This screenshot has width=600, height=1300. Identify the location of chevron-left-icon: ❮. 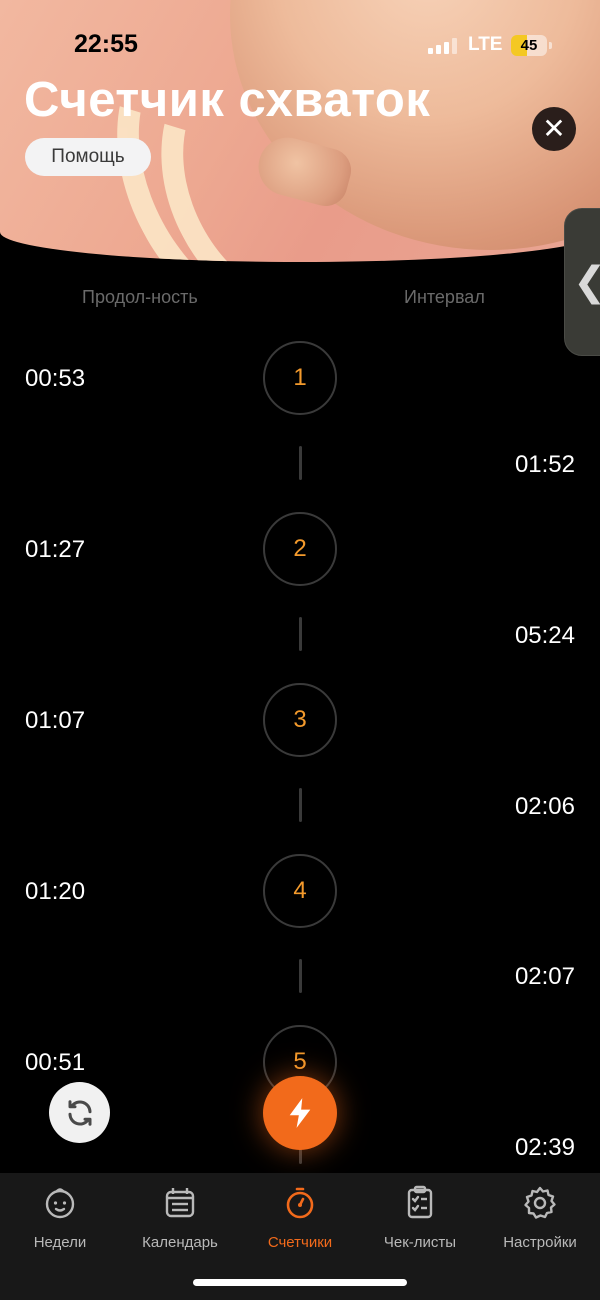
(586, 282).